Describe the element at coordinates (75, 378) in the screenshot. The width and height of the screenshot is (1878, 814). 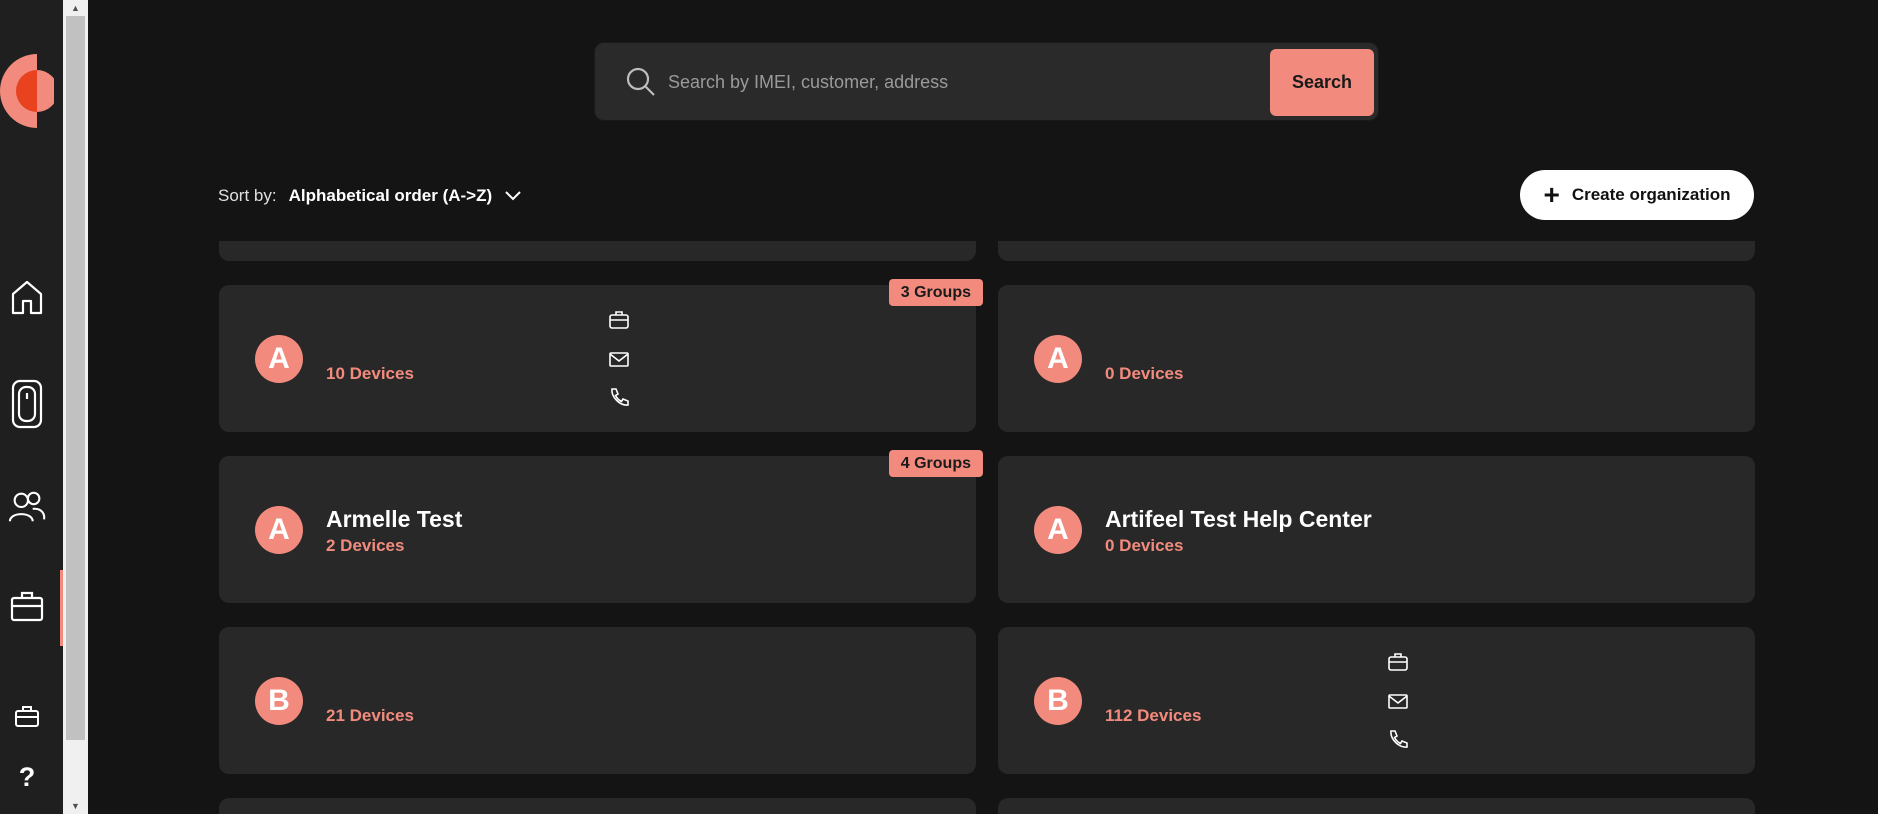
I see `scroll-thumb` at that location.